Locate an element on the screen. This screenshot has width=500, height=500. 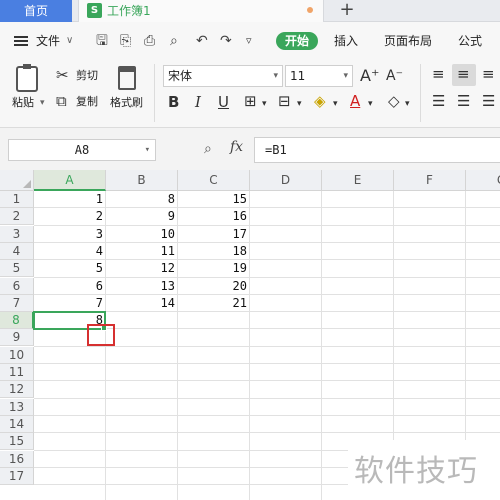
paste-icon is located at coordinates (27, 78).